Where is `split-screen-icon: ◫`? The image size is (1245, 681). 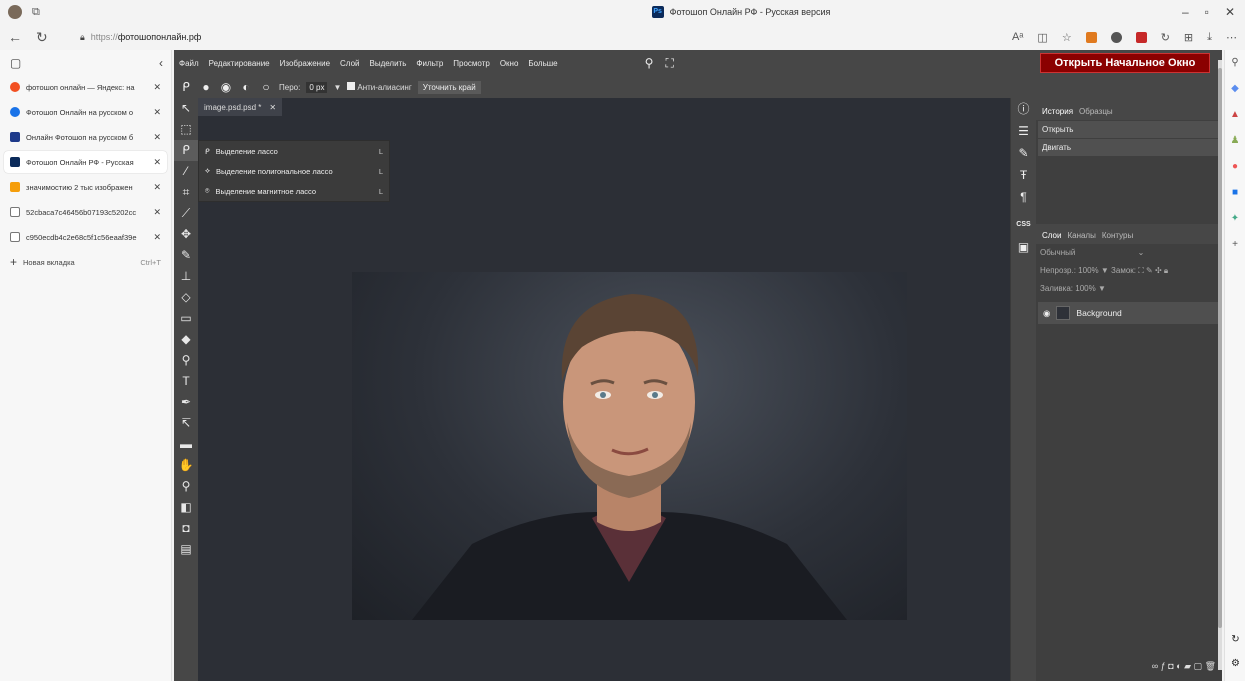 split-screen-icon: ◫ is located at coordinates (1042, 37).